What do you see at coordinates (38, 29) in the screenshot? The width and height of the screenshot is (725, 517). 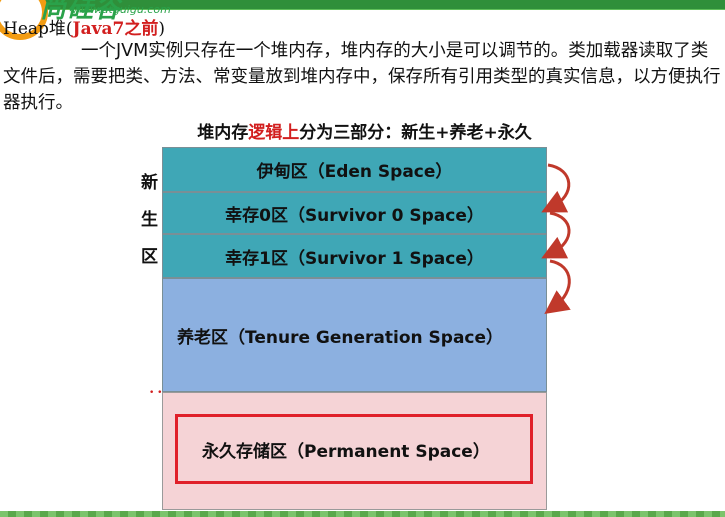 I see `title-prefix: Heap堆(` at bounding box center [38, 29].